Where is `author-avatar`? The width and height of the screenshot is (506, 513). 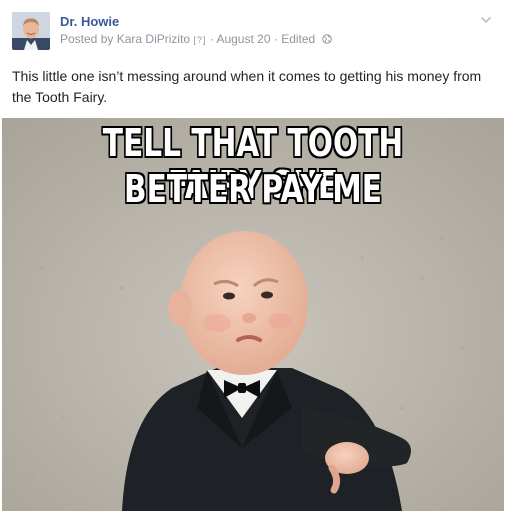
author-avatar is located at coordinates (31, 31).